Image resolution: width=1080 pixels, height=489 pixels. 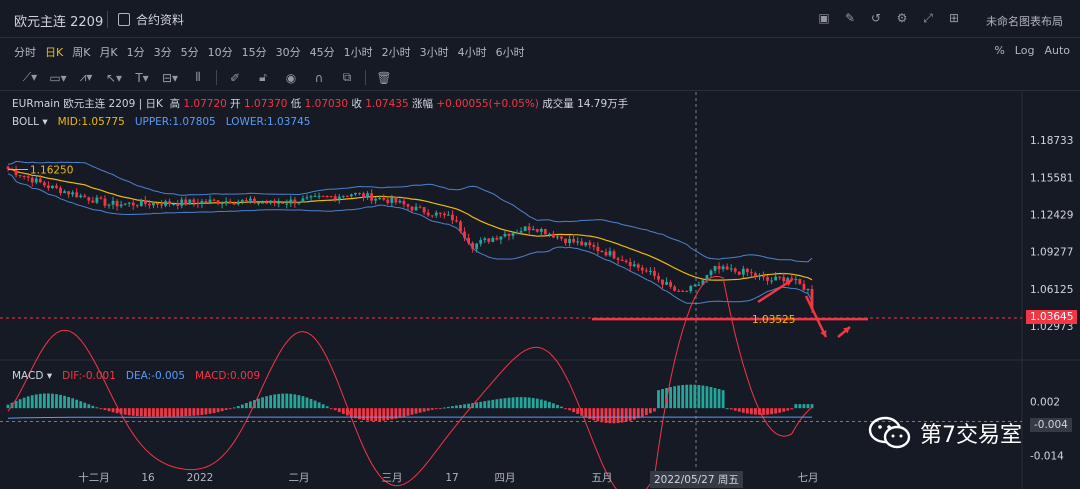 What do you see at coordinates (1051, 290) in the screenshot?
I see `price-axis-label: 1.06125` at bounding box center [1051, 290].